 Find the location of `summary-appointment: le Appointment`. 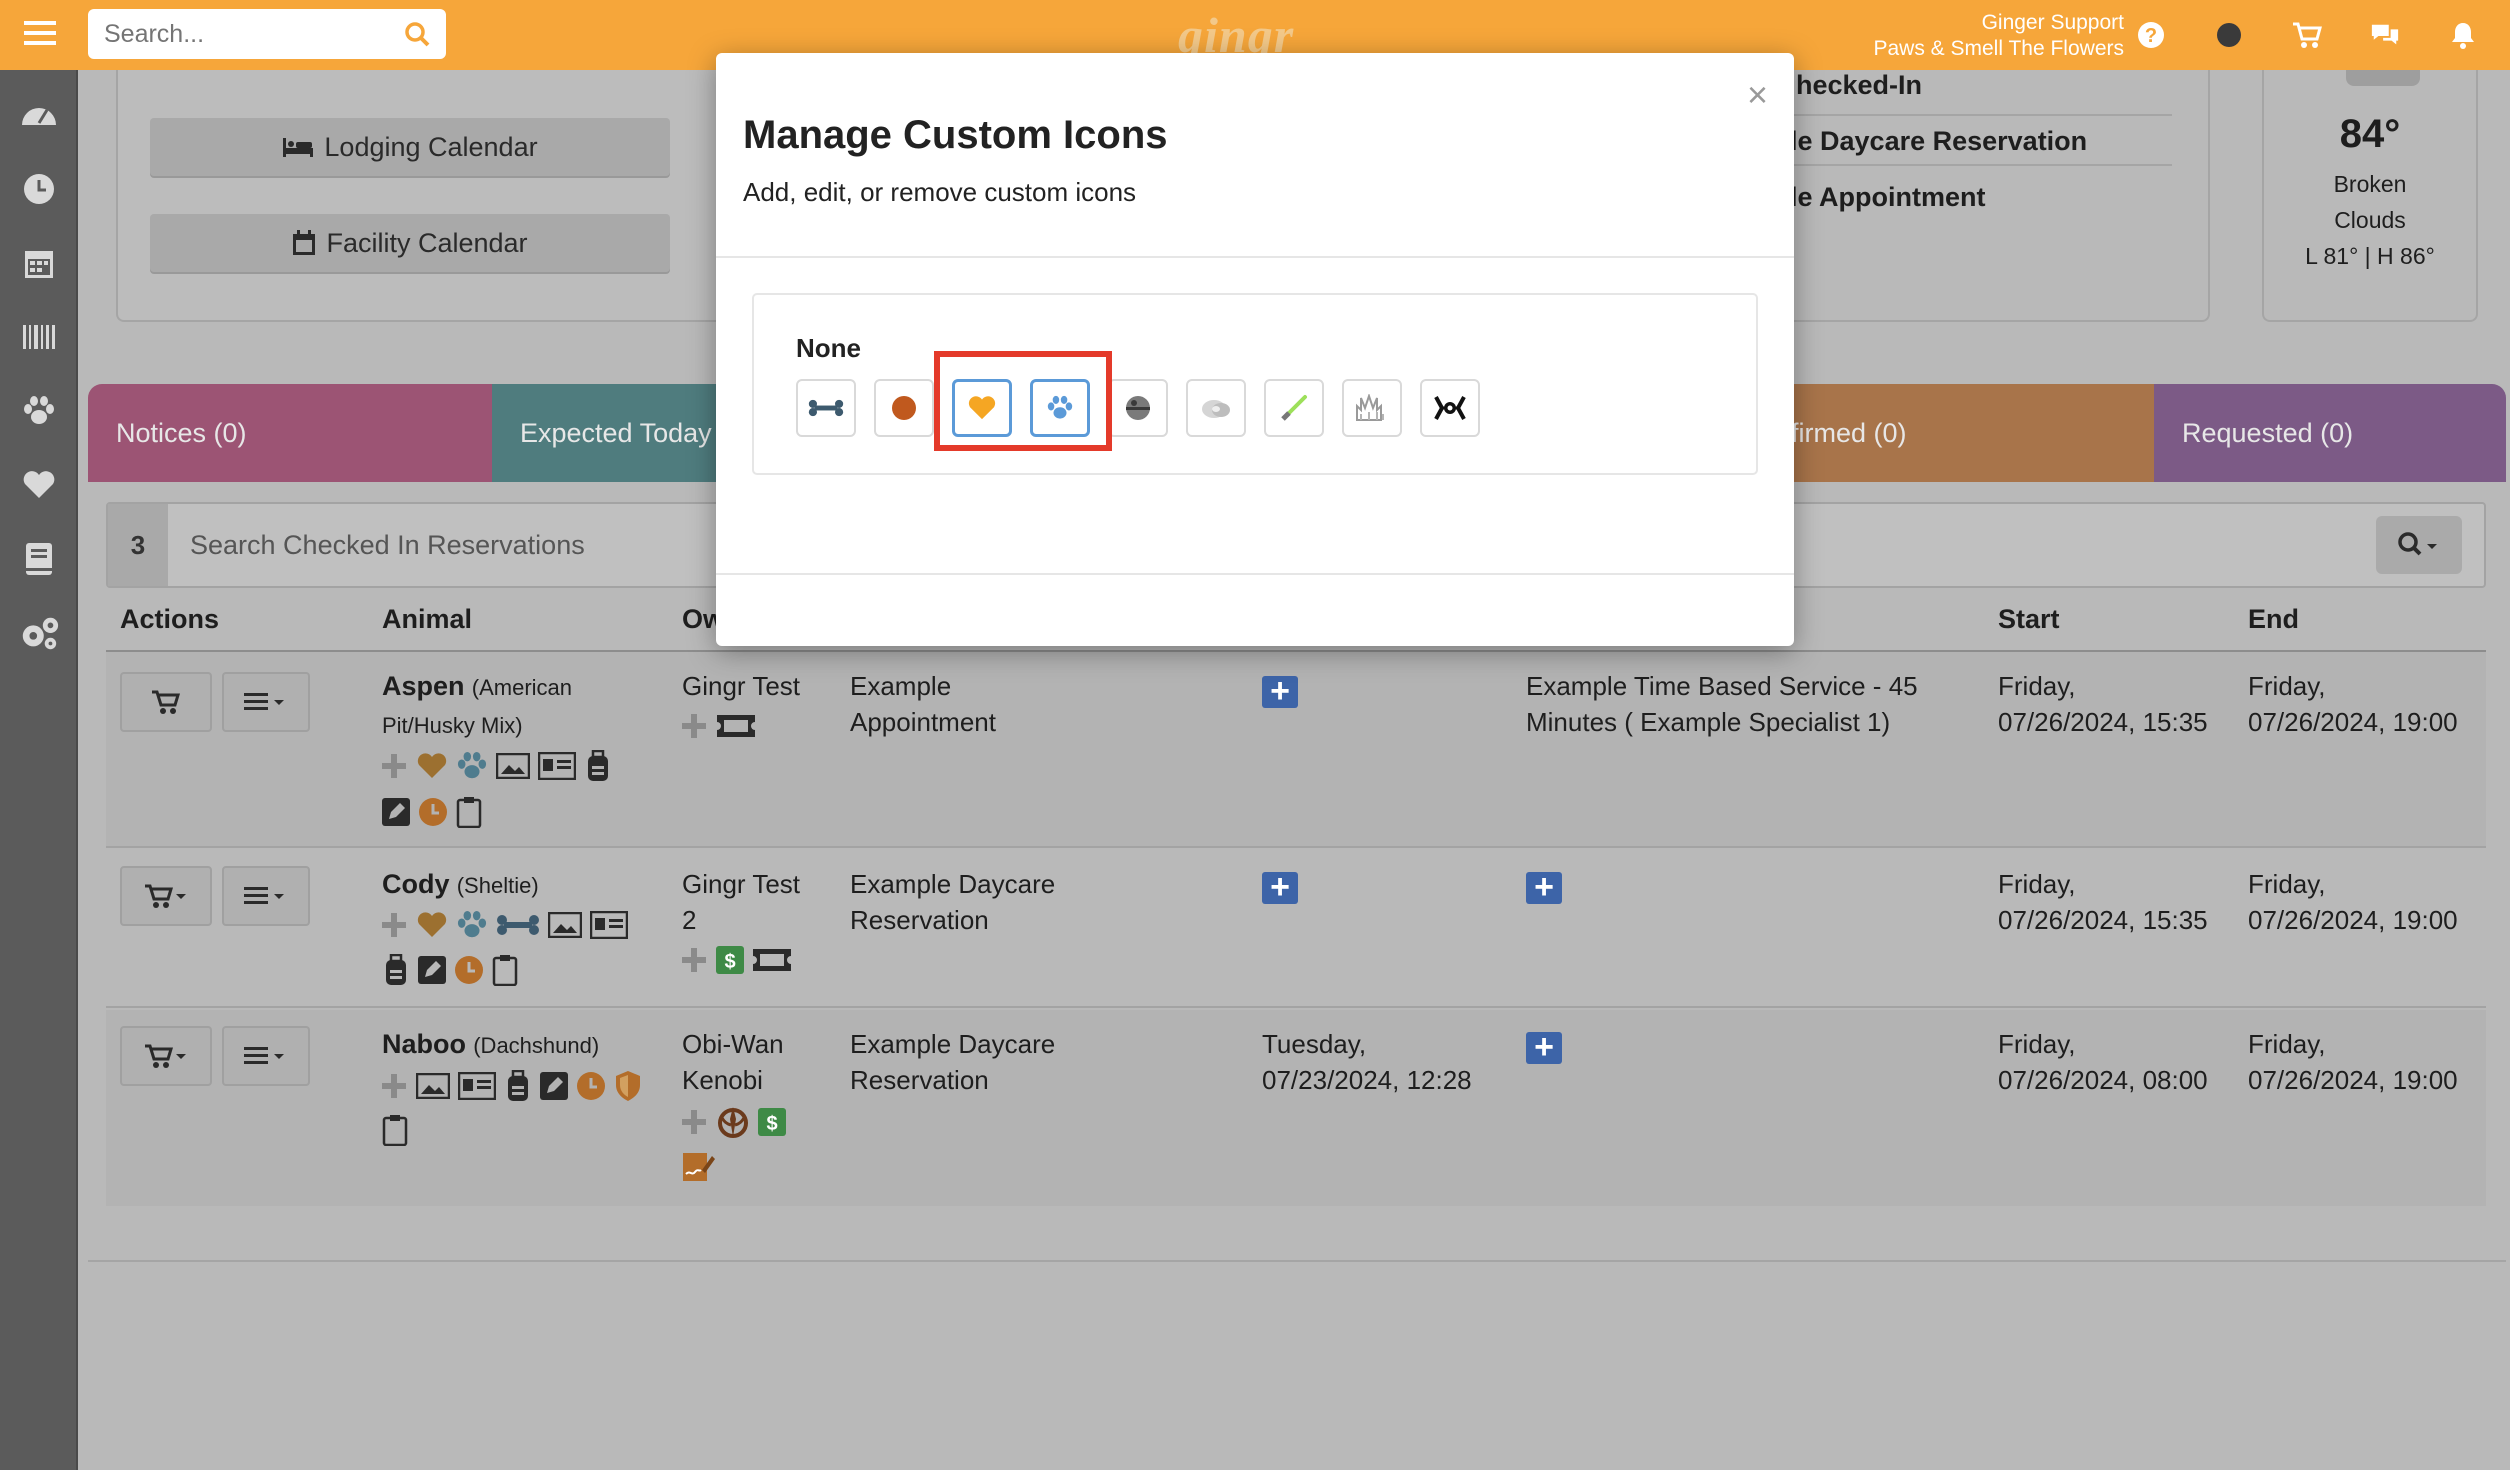

summary-appointment: le Appointment is located at coordinates (1888, 197).